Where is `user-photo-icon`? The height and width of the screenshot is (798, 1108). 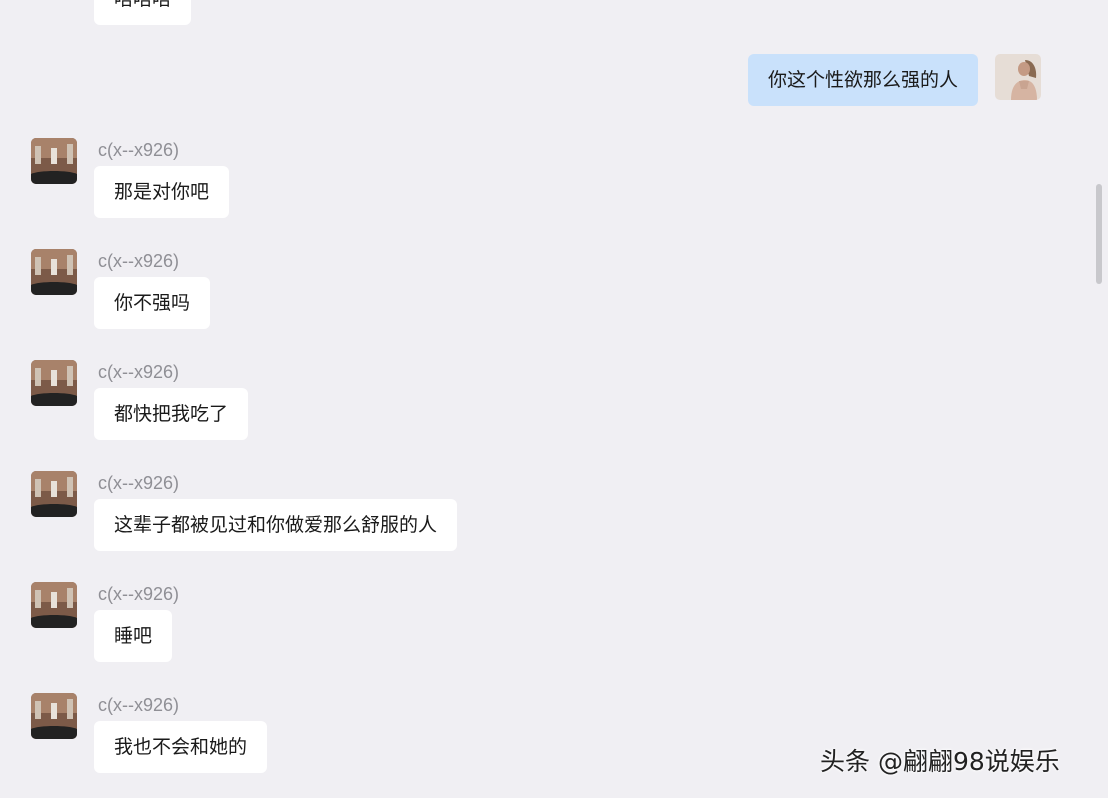
user-photo-icon is located at coordinates (1018, 77).